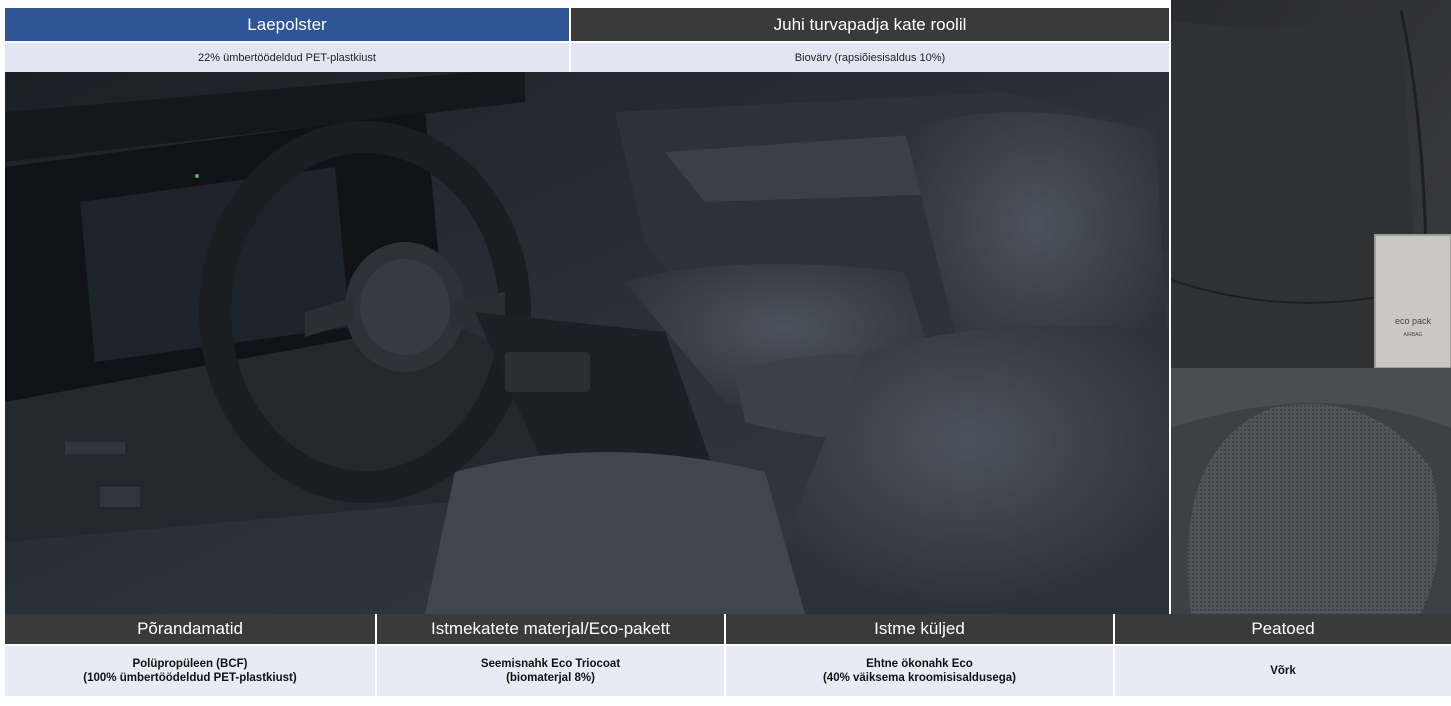  Describe the element at coordinates (1311, 184) in the screenshot. I see `seat-fabric-photo` at that location.